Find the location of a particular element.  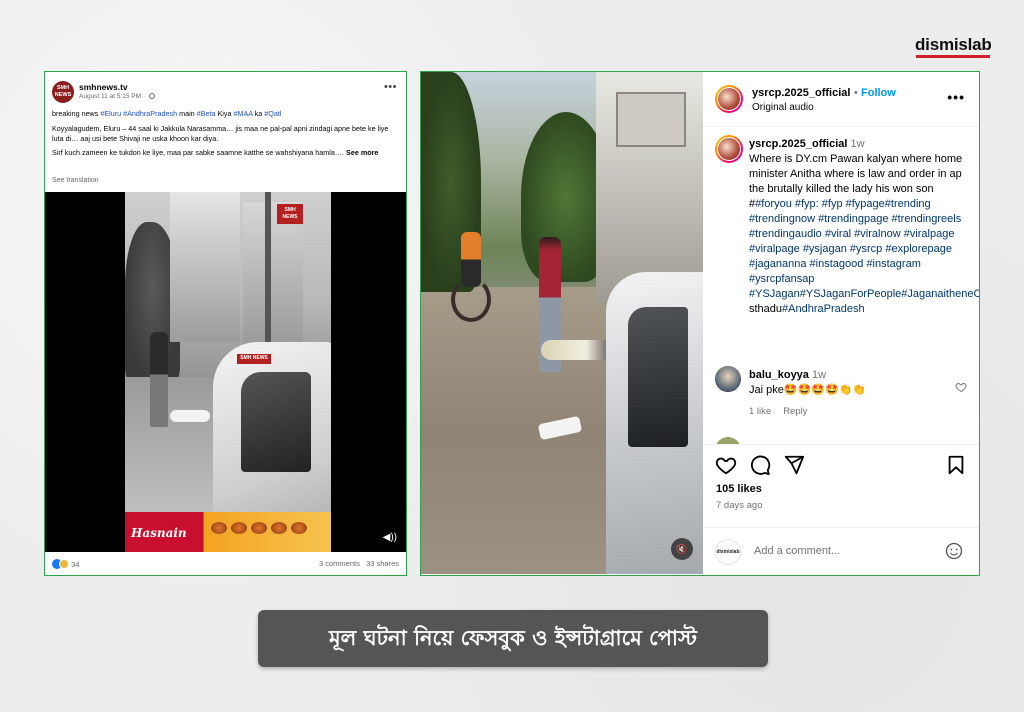

posted-time: 7 days ago is located at coordinates (739, 505).